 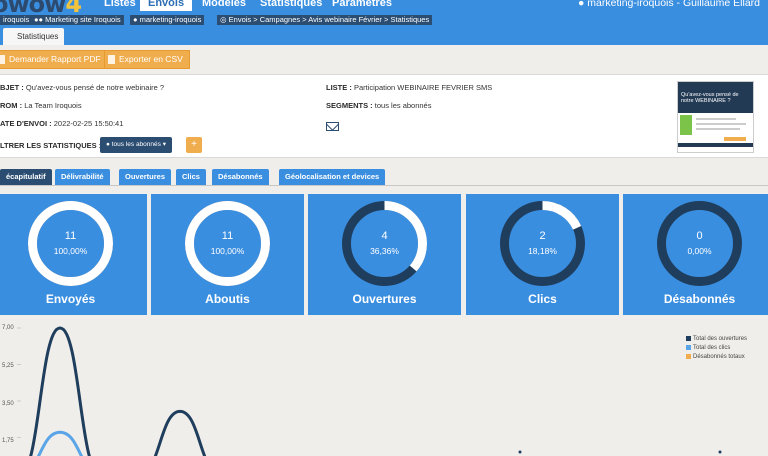 What do you see at coordinates (166, 5) in the screenshot?
I see `nav-envois: Envois` at bounding box center [166, 5].